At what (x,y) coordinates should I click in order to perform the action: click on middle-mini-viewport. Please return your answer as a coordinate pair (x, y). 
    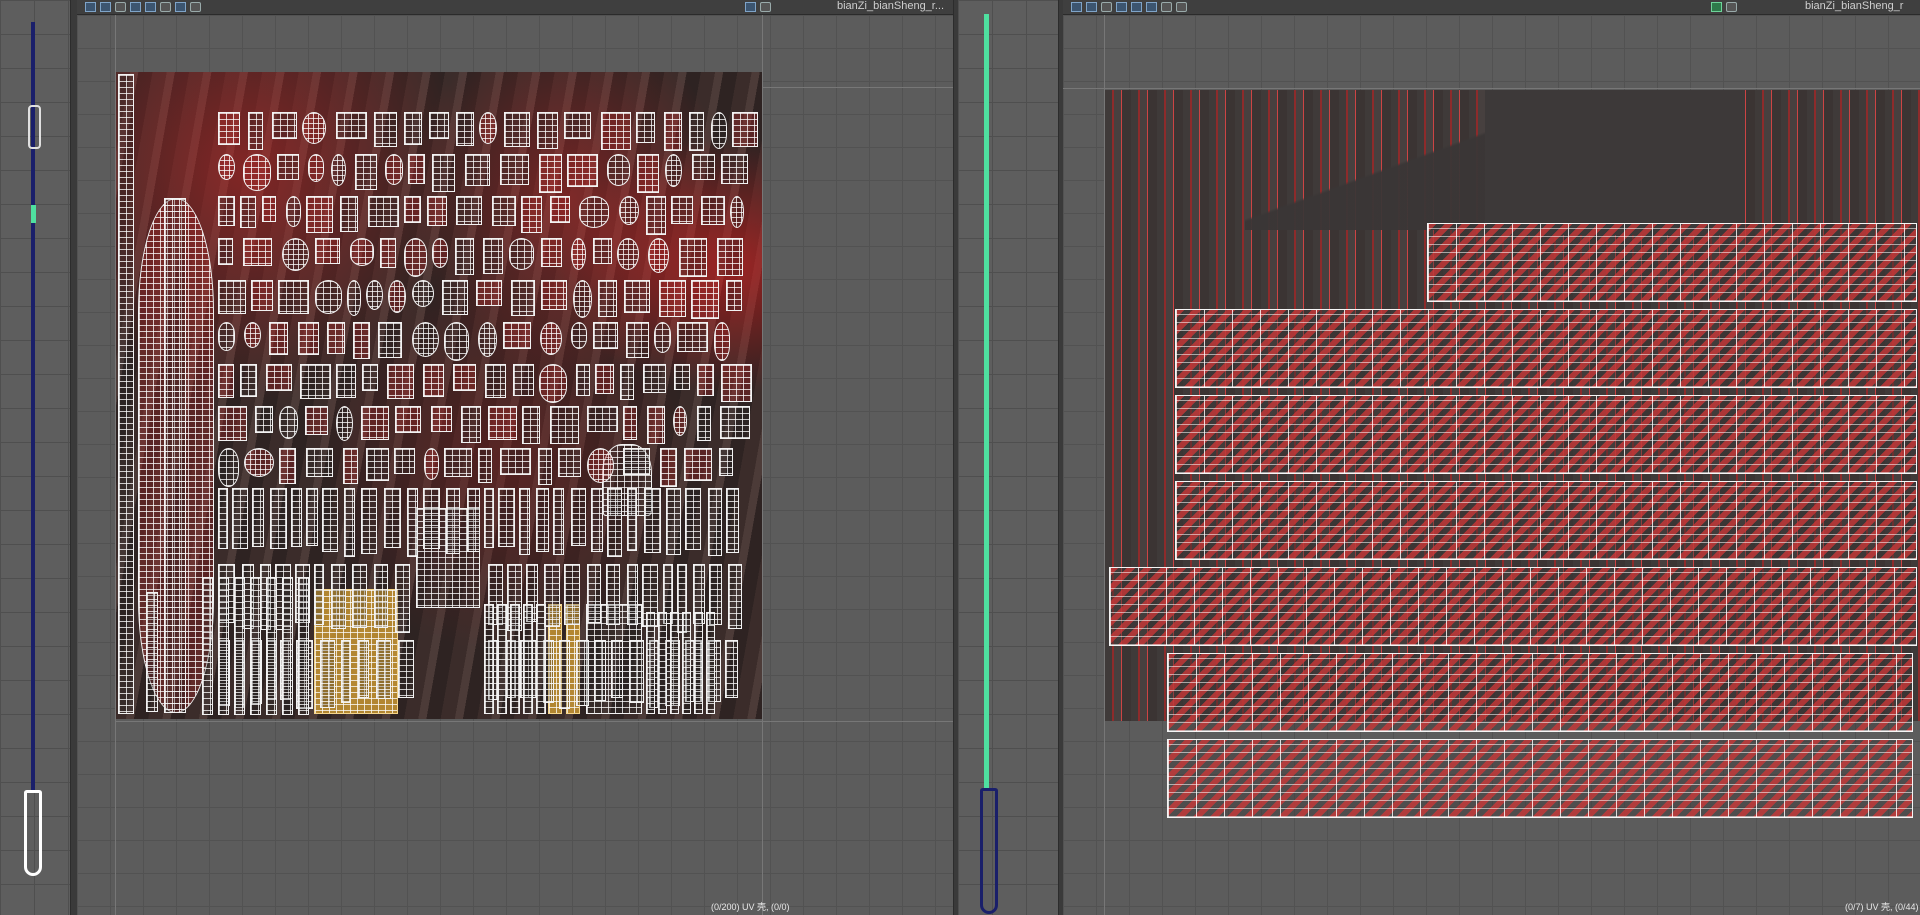
    Looking at the image, I should click on (1008, 457).